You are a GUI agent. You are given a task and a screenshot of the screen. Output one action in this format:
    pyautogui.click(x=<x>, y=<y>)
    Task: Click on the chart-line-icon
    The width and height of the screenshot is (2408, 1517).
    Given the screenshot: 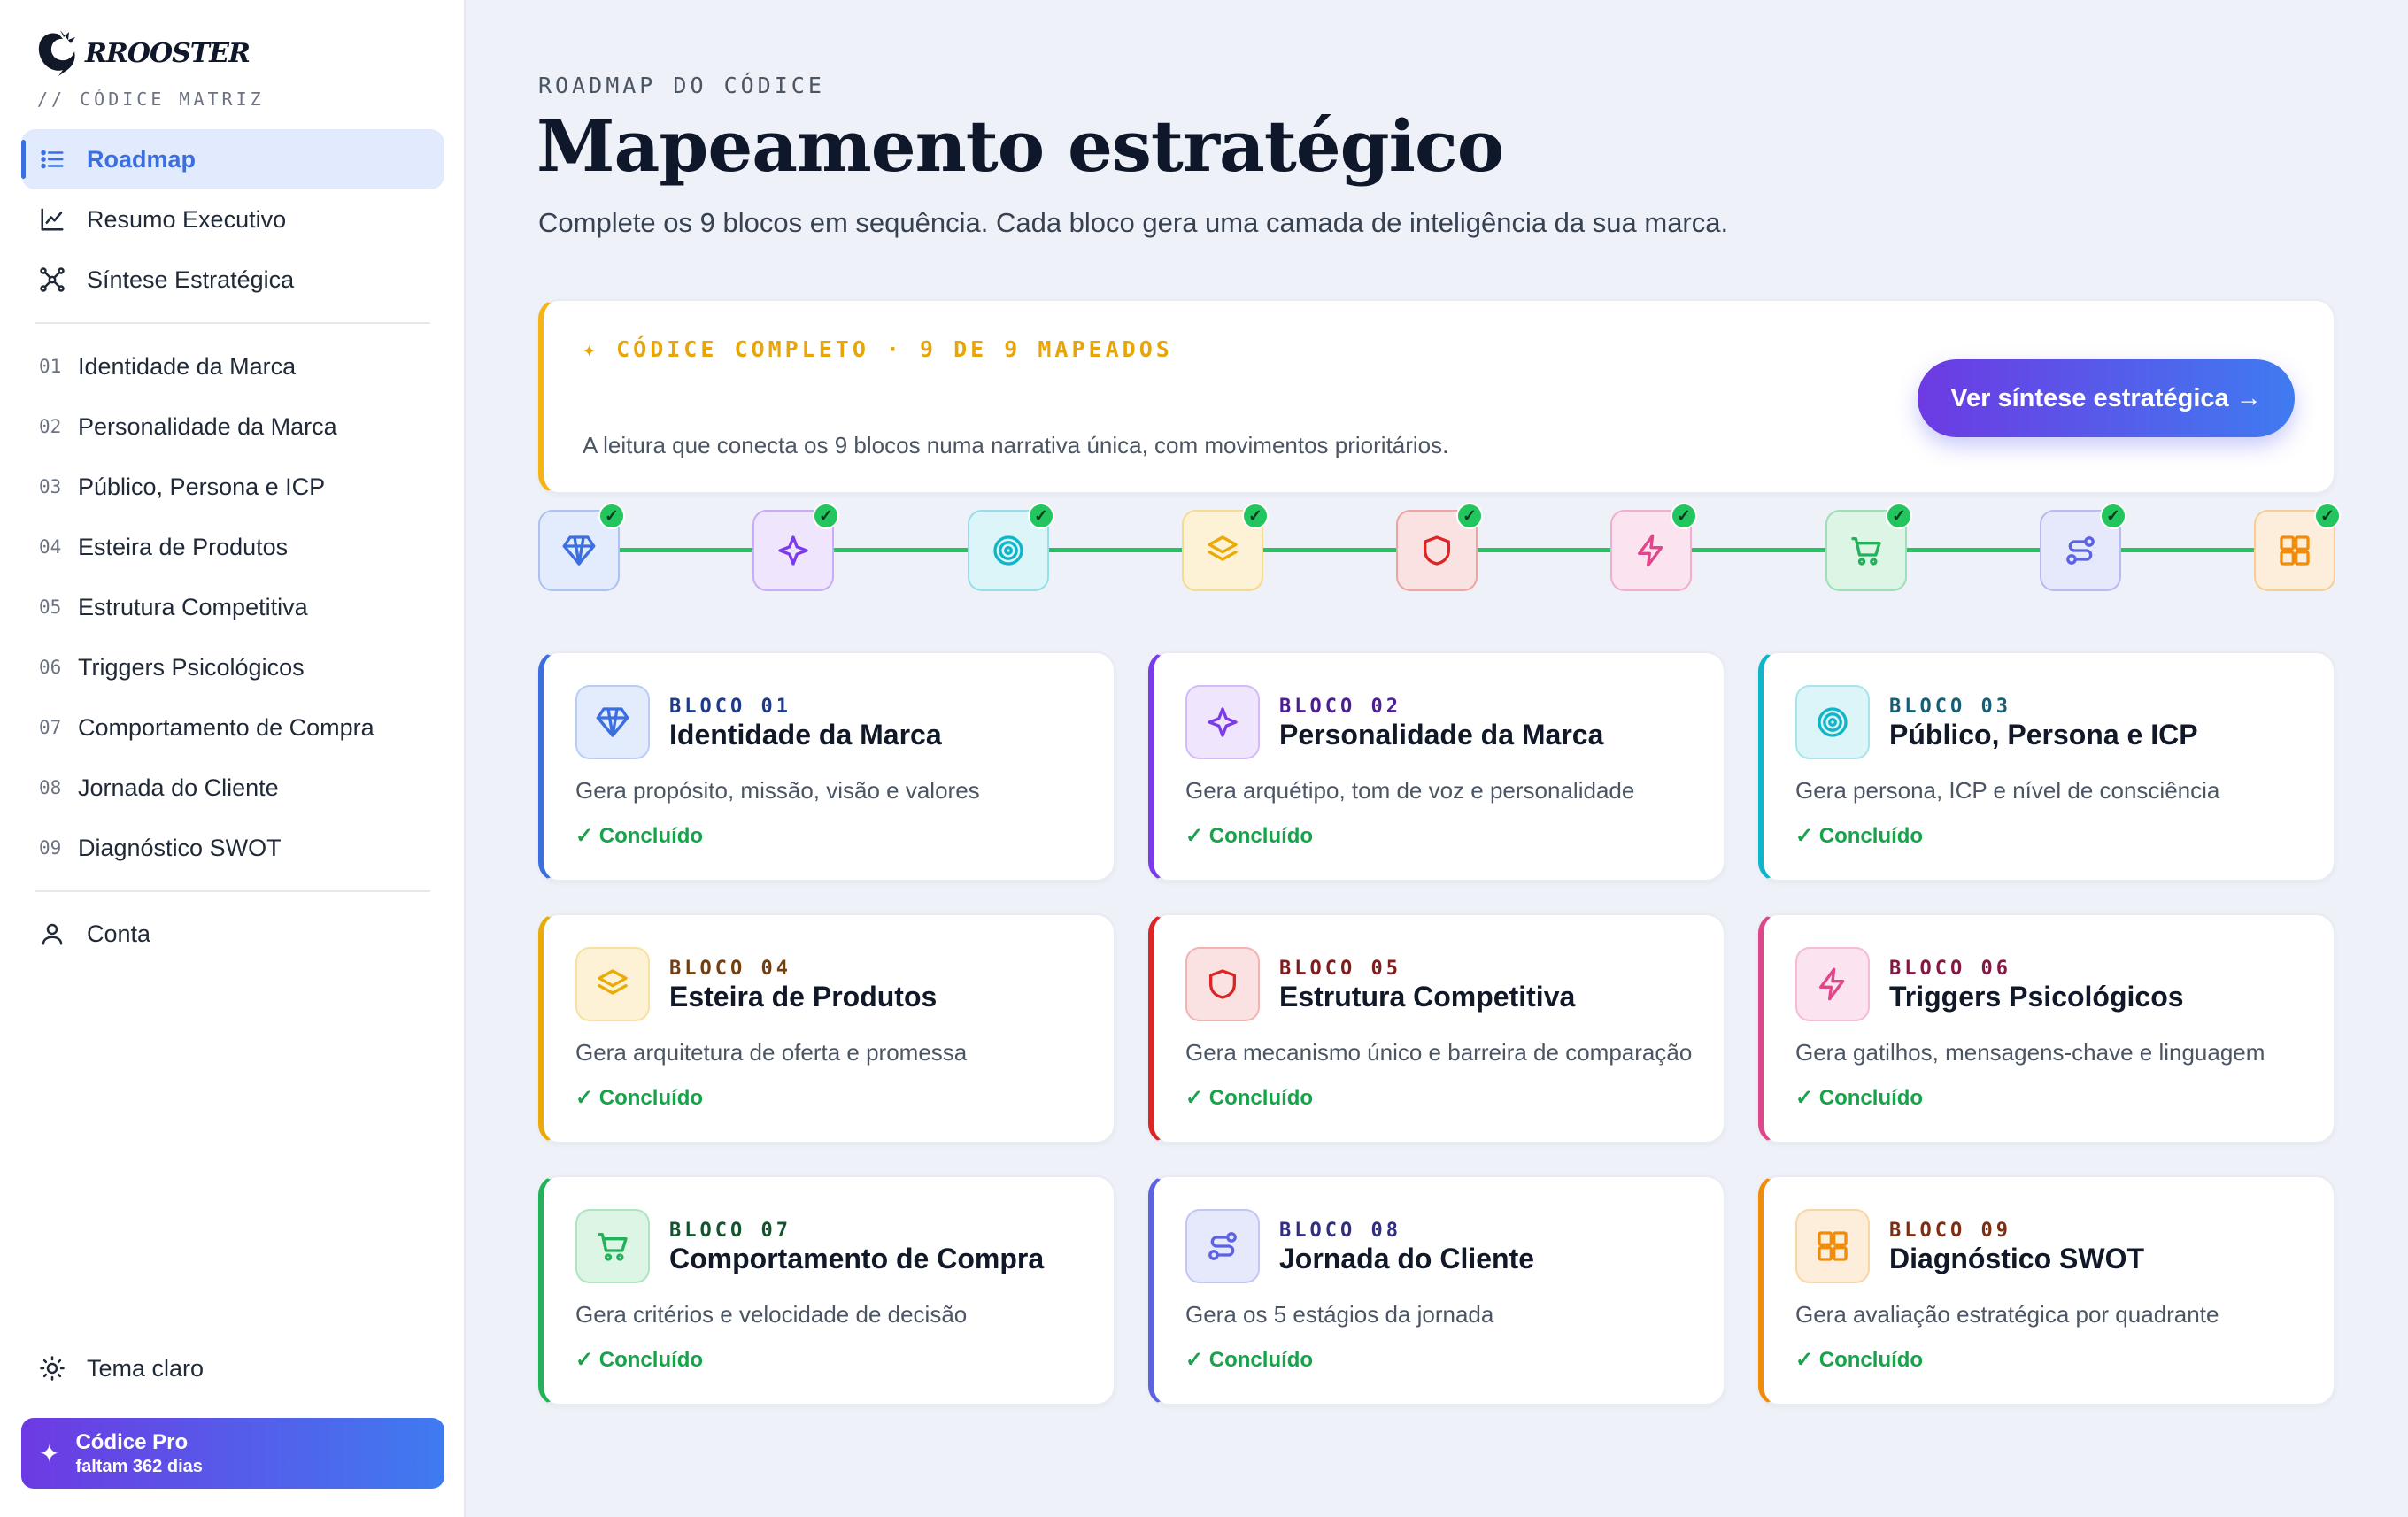 What is the action you would take?
    pyautogui.click(x=52, y=220)
    